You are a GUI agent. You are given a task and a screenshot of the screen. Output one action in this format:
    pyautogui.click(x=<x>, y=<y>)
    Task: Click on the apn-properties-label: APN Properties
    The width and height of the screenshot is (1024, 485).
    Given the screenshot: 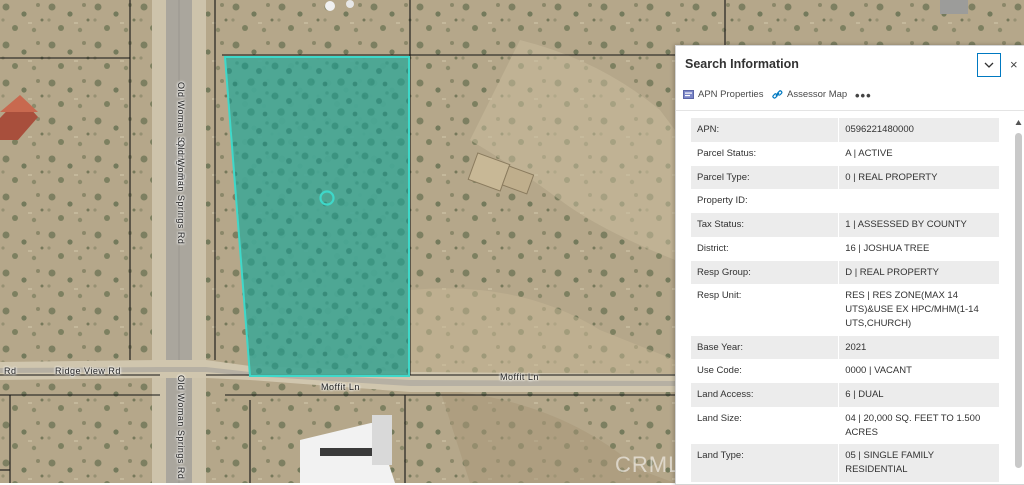 What is the action you would take?
    pyautogui.click(x=731, y=94)
    